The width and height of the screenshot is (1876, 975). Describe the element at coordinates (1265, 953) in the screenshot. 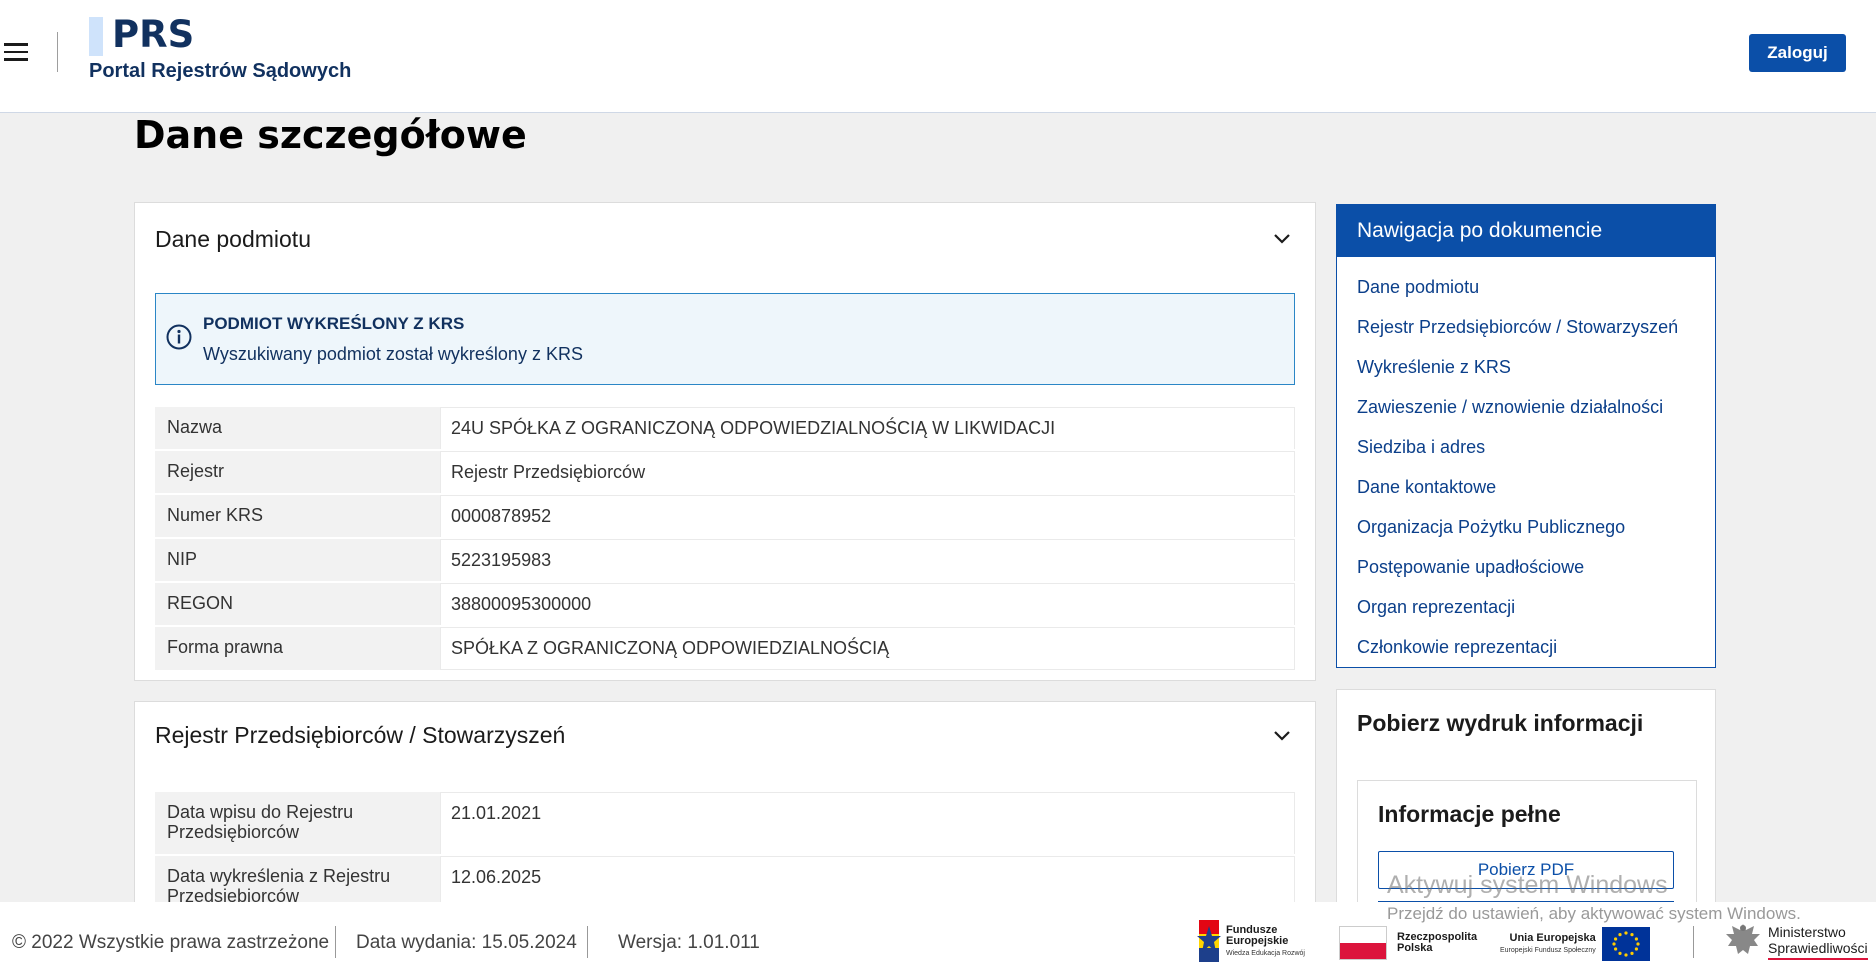

I see `fe-small: Wiedza Edukacja Rozwój` at that location.